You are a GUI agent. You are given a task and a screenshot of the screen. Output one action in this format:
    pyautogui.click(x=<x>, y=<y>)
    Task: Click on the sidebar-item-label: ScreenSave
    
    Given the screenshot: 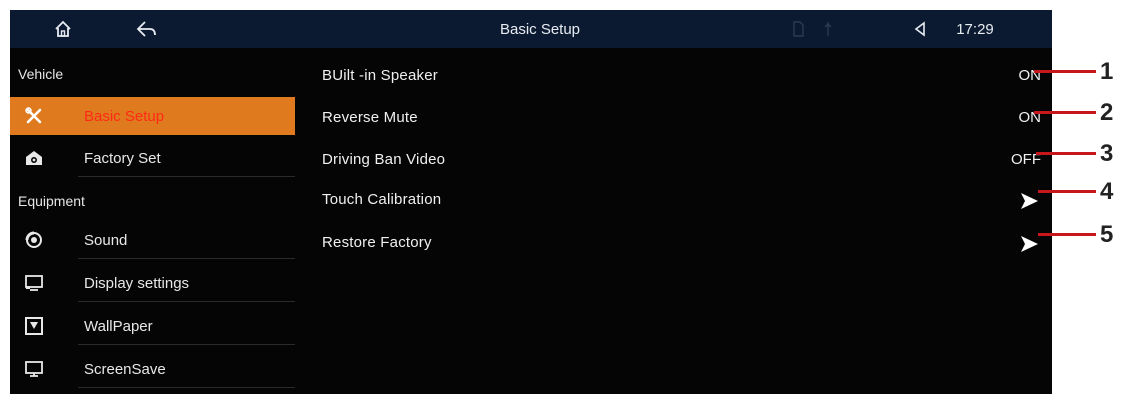 What is the action you would take?
    pyautogui.click(x=125, y=369)
    